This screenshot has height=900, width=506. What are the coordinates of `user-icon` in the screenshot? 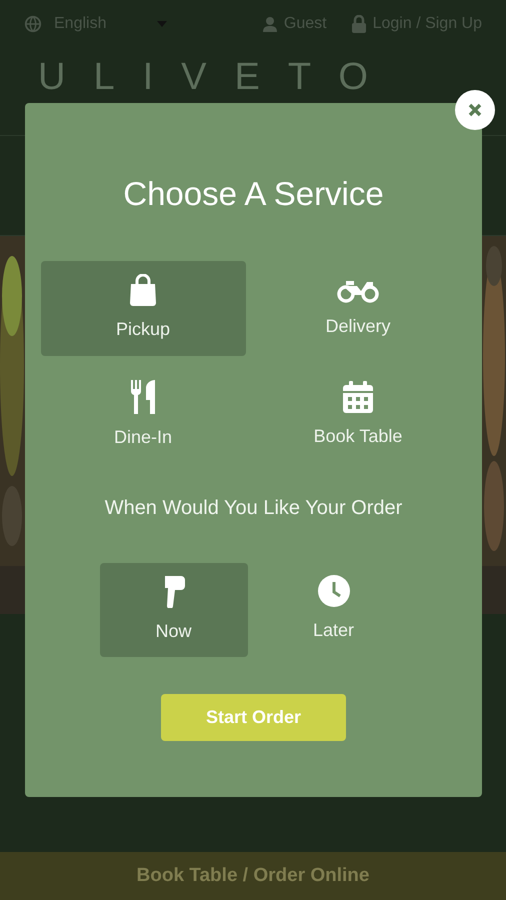 It's located at (270, 24).